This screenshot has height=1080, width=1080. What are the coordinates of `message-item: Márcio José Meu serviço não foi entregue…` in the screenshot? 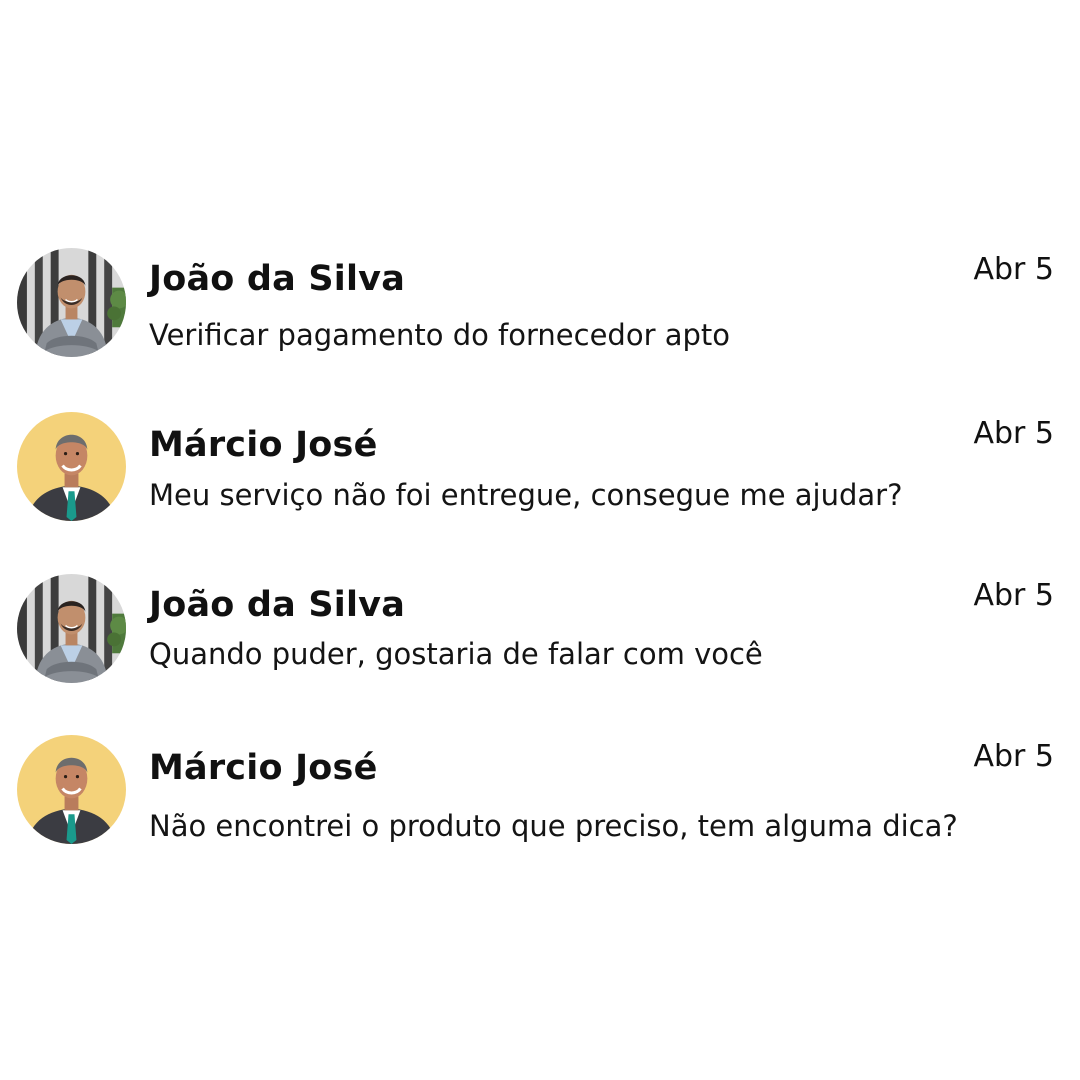 It's located at (540, 470).